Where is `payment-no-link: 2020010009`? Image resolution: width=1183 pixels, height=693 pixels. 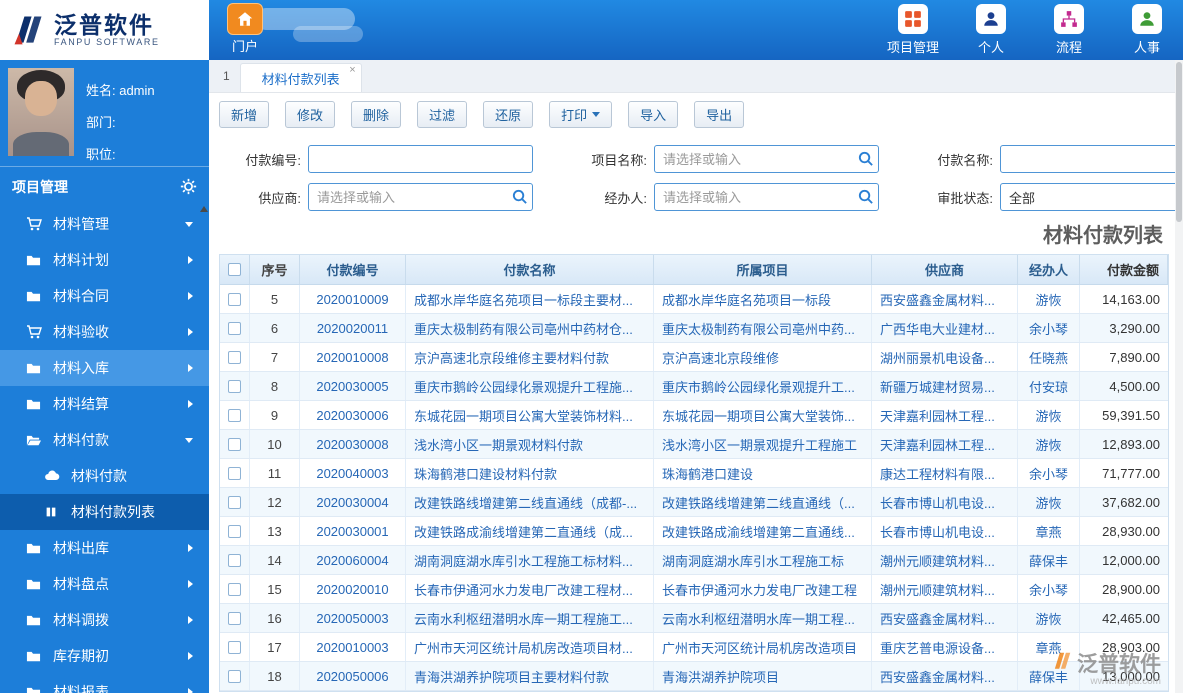
payment-no-link: 2020010009 is located at coordinates (352, 299).